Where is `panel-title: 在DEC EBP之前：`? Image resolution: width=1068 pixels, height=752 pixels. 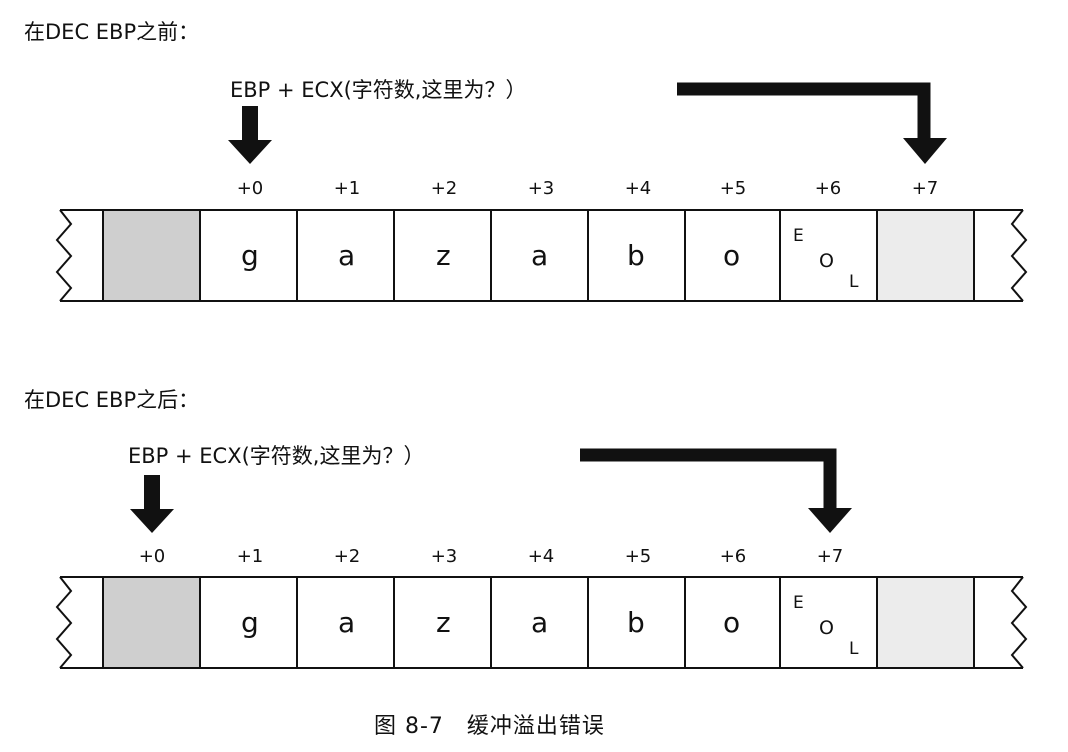
panel-title: 在DEC EBP之前： is located at coordinates (112, 32).